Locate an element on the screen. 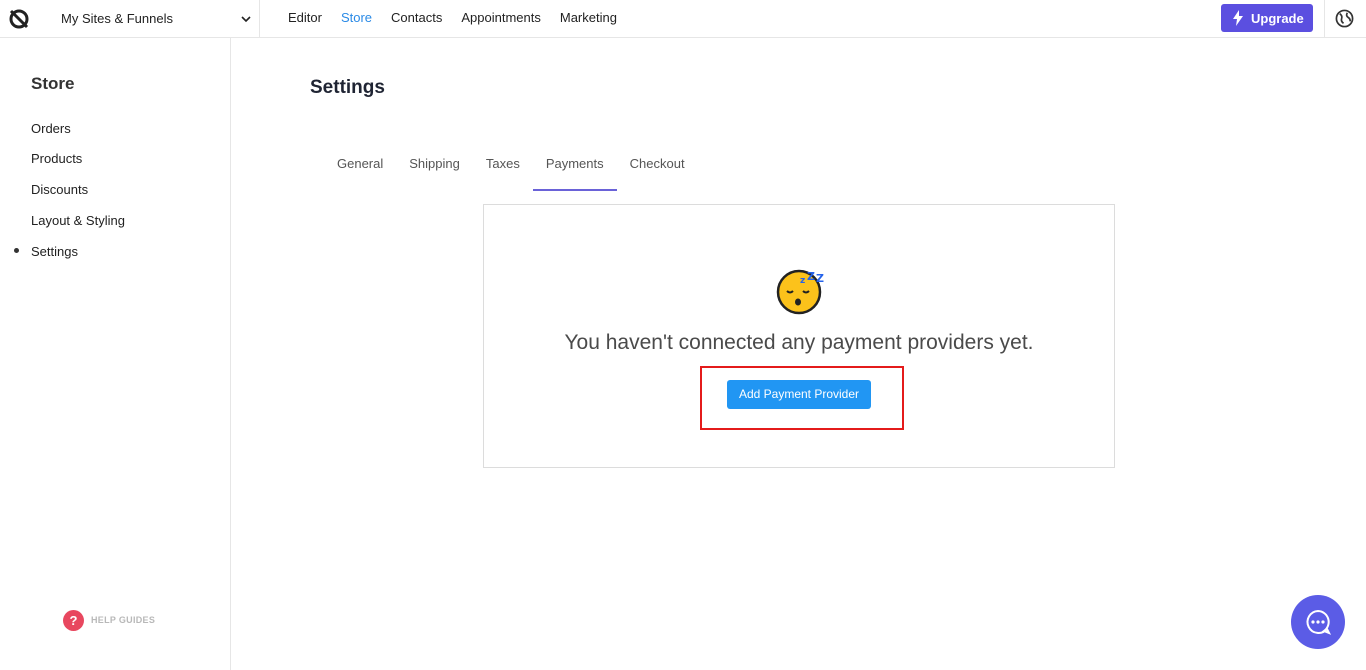 This screenshot has height=670, width=1366. sidebar-item-discounts: Discounts is located at coordinates (59, 189).